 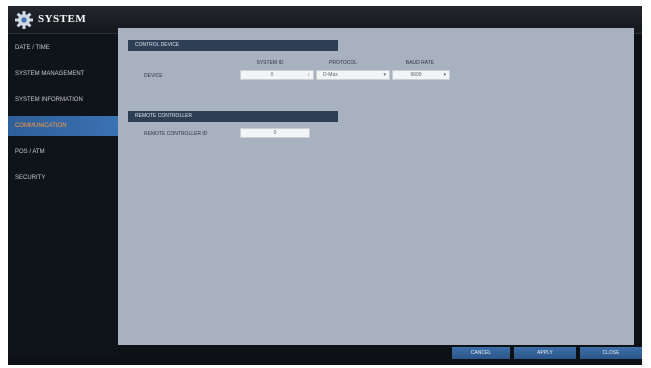 I want to click on apply-button: APPLY, so click(x=545, y=353).